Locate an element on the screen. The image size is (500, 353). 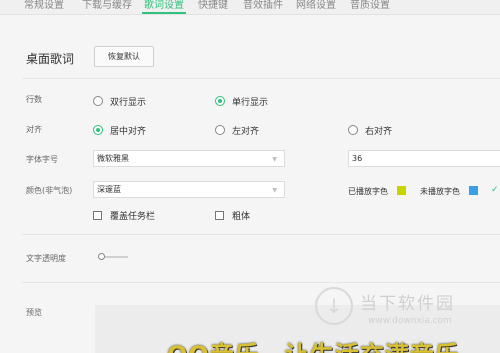
section-title: 桌面歌词 is located at coordinates (50, 59).